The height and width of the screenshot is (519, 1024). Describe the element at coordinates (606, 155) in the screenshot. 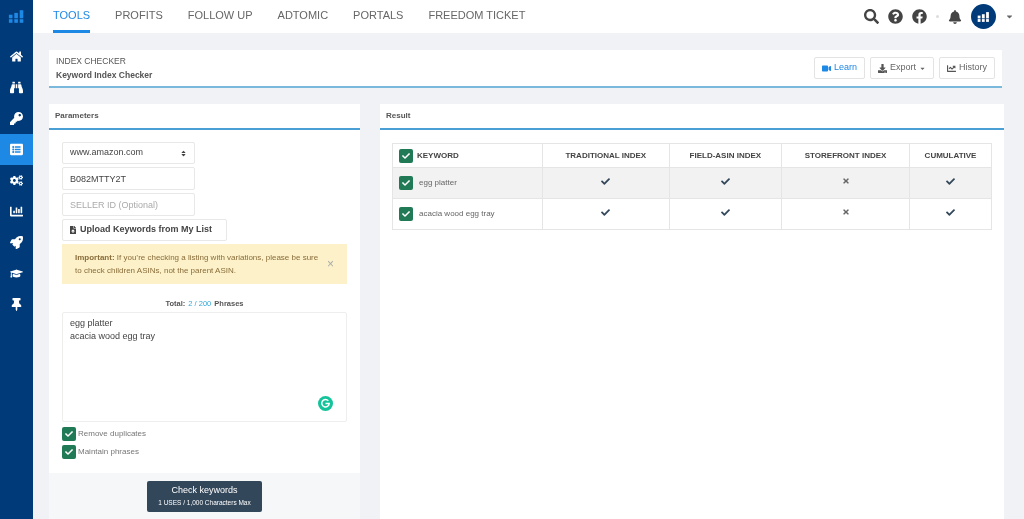

I see `column-header: TRADITIONAL INDEX` at that location.